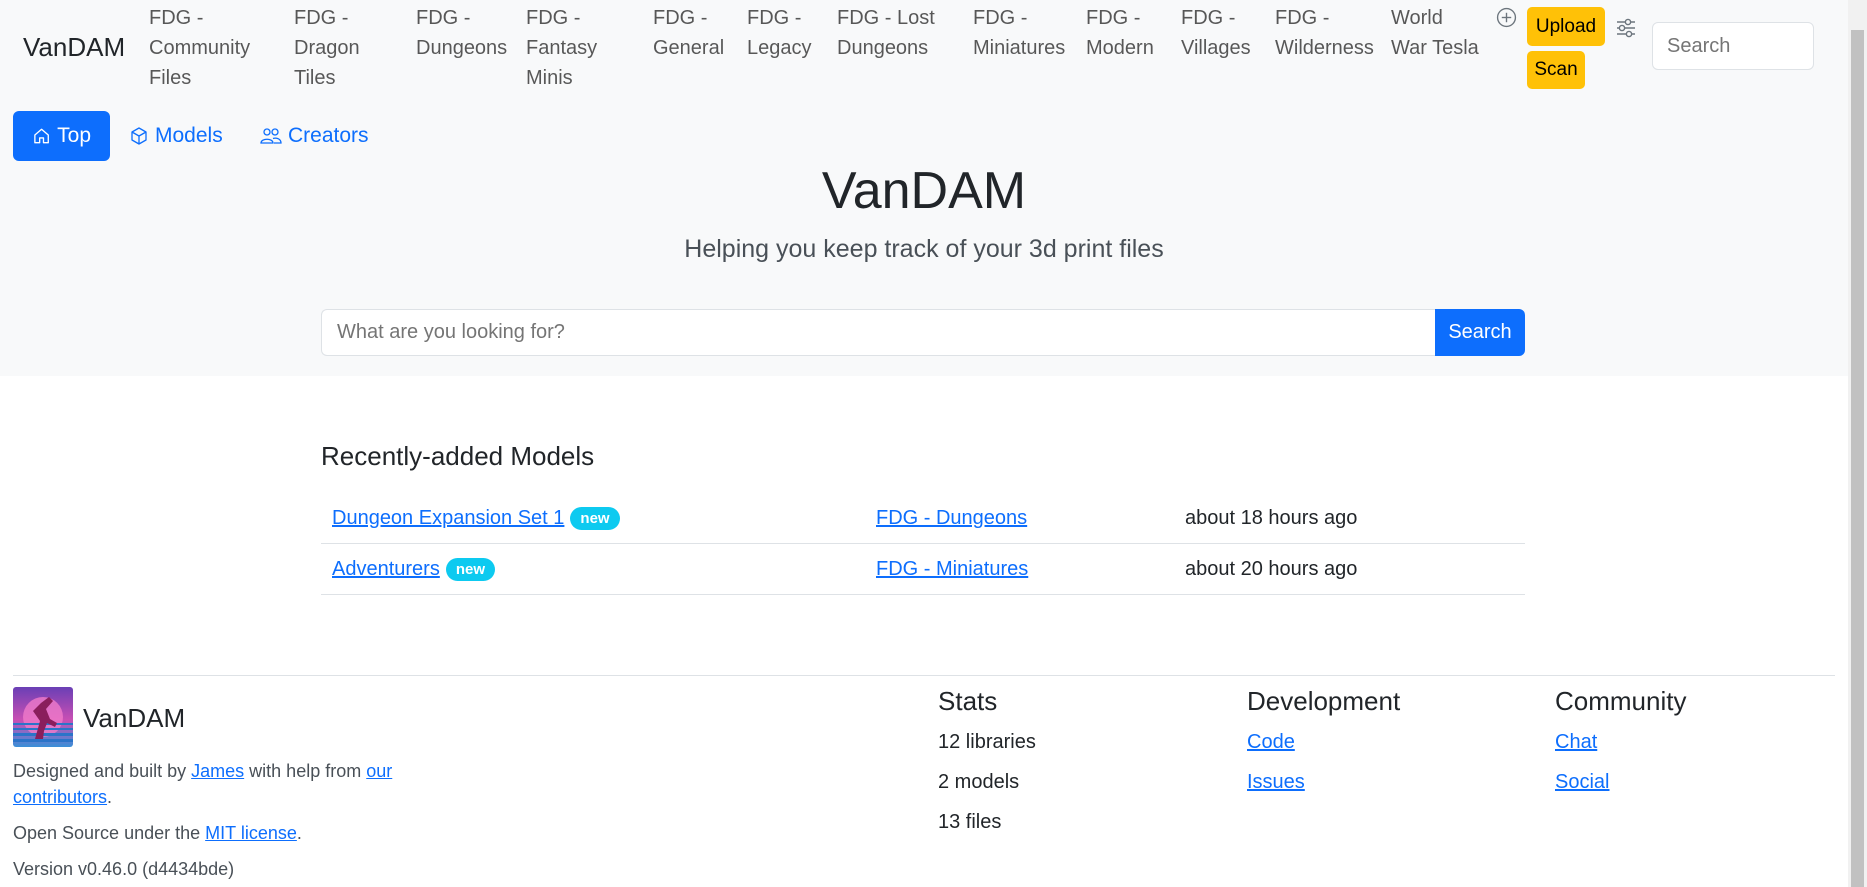  Describe the element at coordinates (1271, 568) in the screenshot. I see `time-cell: about 20 hours ago` at that location.